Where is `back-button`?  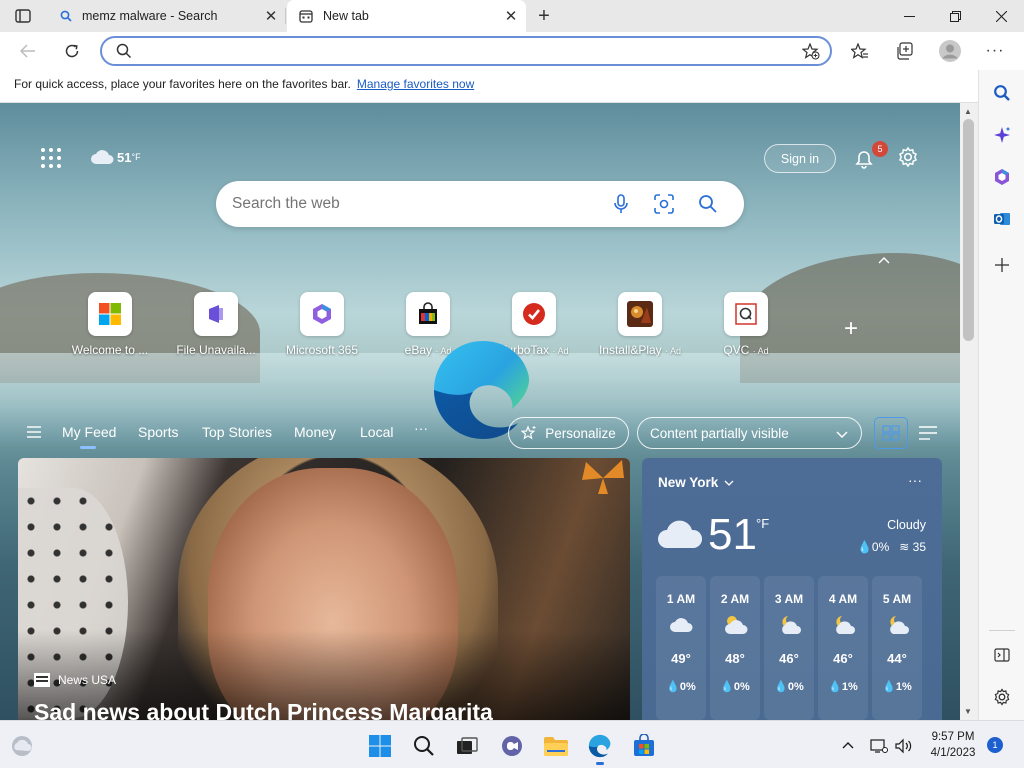
back-button is located at coordinates (28, 51).